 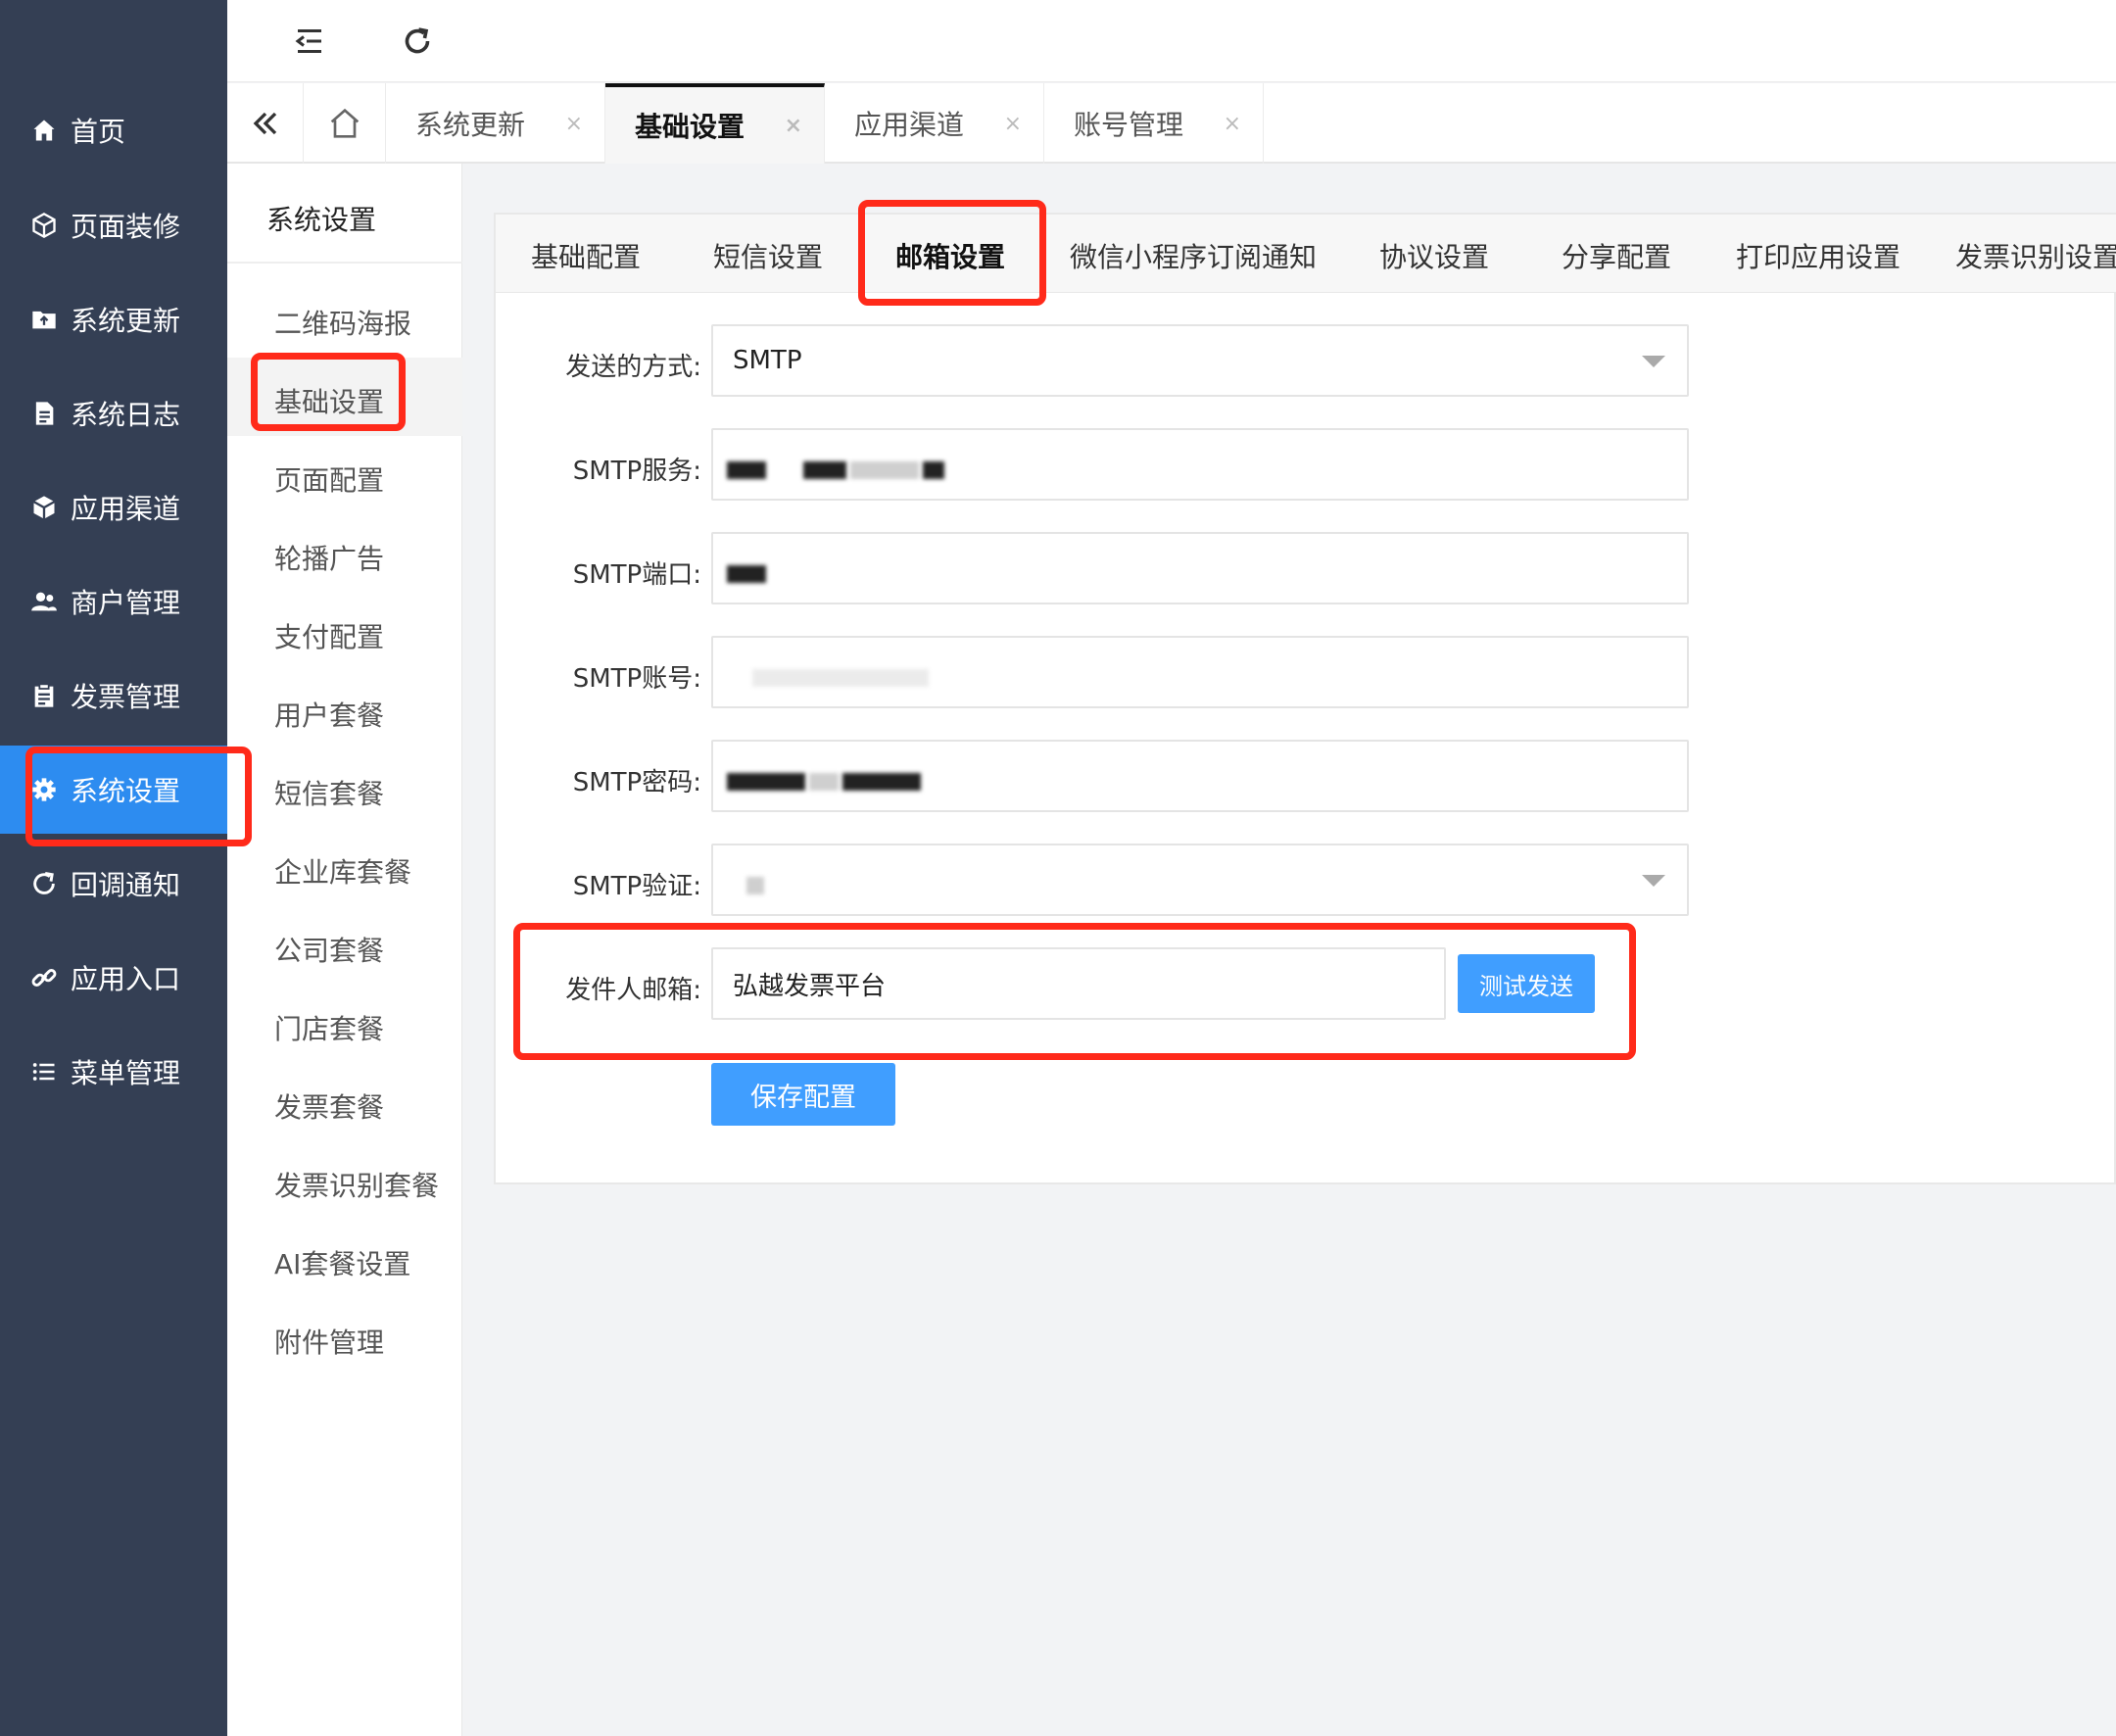 I want to click on submenu-item-store-package: 门店套餐, so click(x=329, y=1027).